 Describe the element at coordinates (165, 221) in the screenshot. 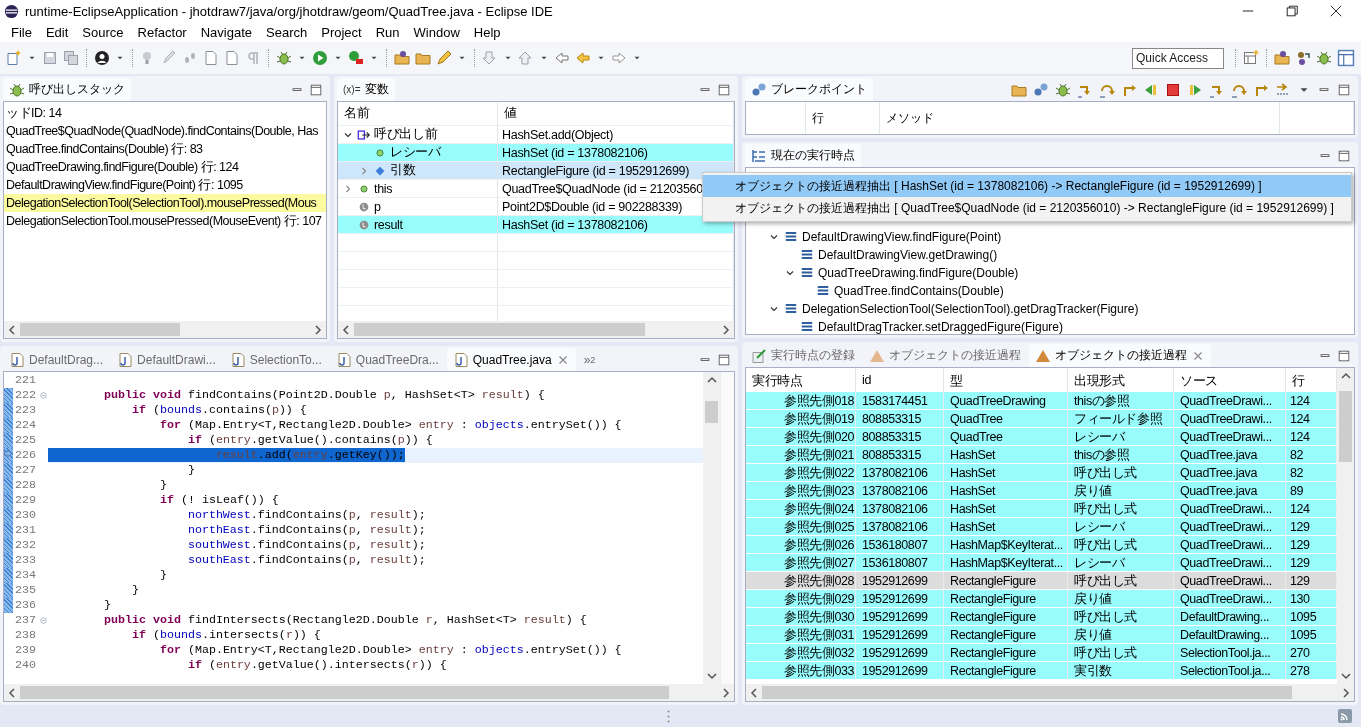

I see `stack-frame: DelegationSelectionTool.mousePressed(MouseEvent) 行: 107` at that location.